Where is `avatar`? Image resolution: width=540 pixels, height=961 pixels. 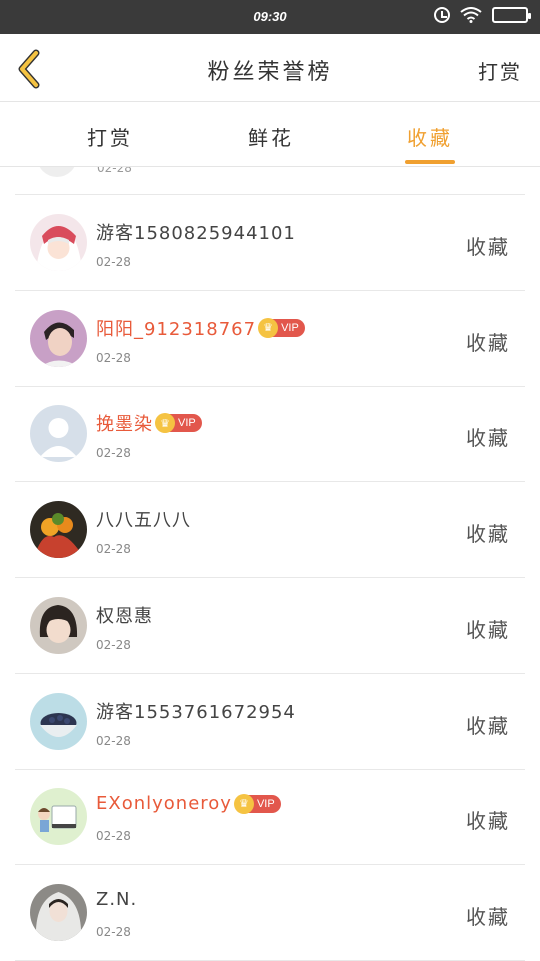 avatar is located at coordinates (57, 172).